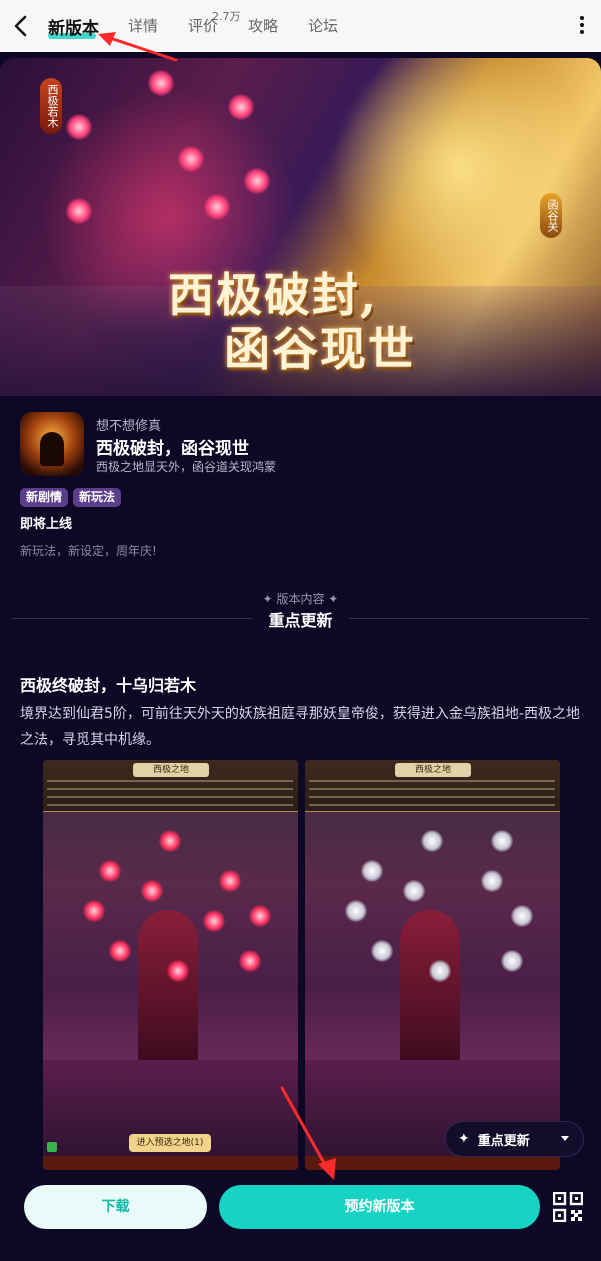  I want to click on top-nav-bar: 新版本 详情 评价 2.7万 攻略 论坛, so click(300, 26).